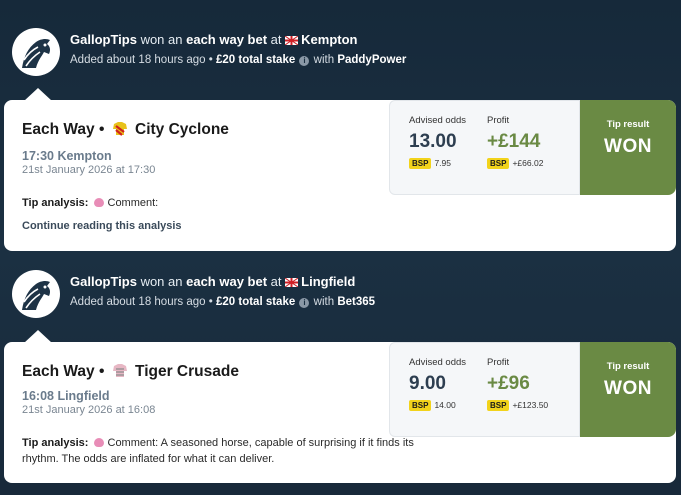  I want to click on horse-name: City Cyclone, so click(182, 129).